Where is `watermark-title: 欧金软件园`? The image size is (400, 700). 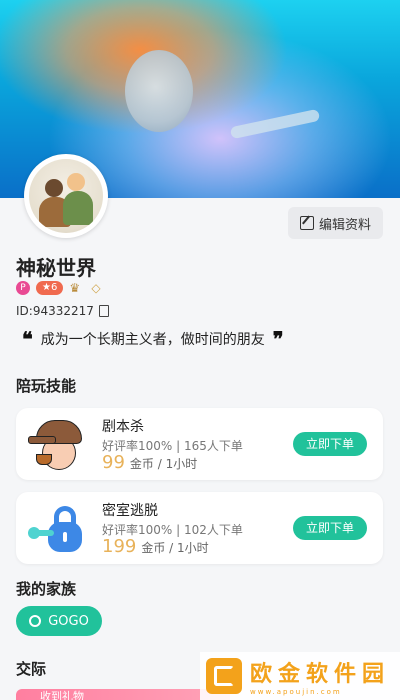 watermark-title: 欧金软件园 is located at coordinates (320, 674).